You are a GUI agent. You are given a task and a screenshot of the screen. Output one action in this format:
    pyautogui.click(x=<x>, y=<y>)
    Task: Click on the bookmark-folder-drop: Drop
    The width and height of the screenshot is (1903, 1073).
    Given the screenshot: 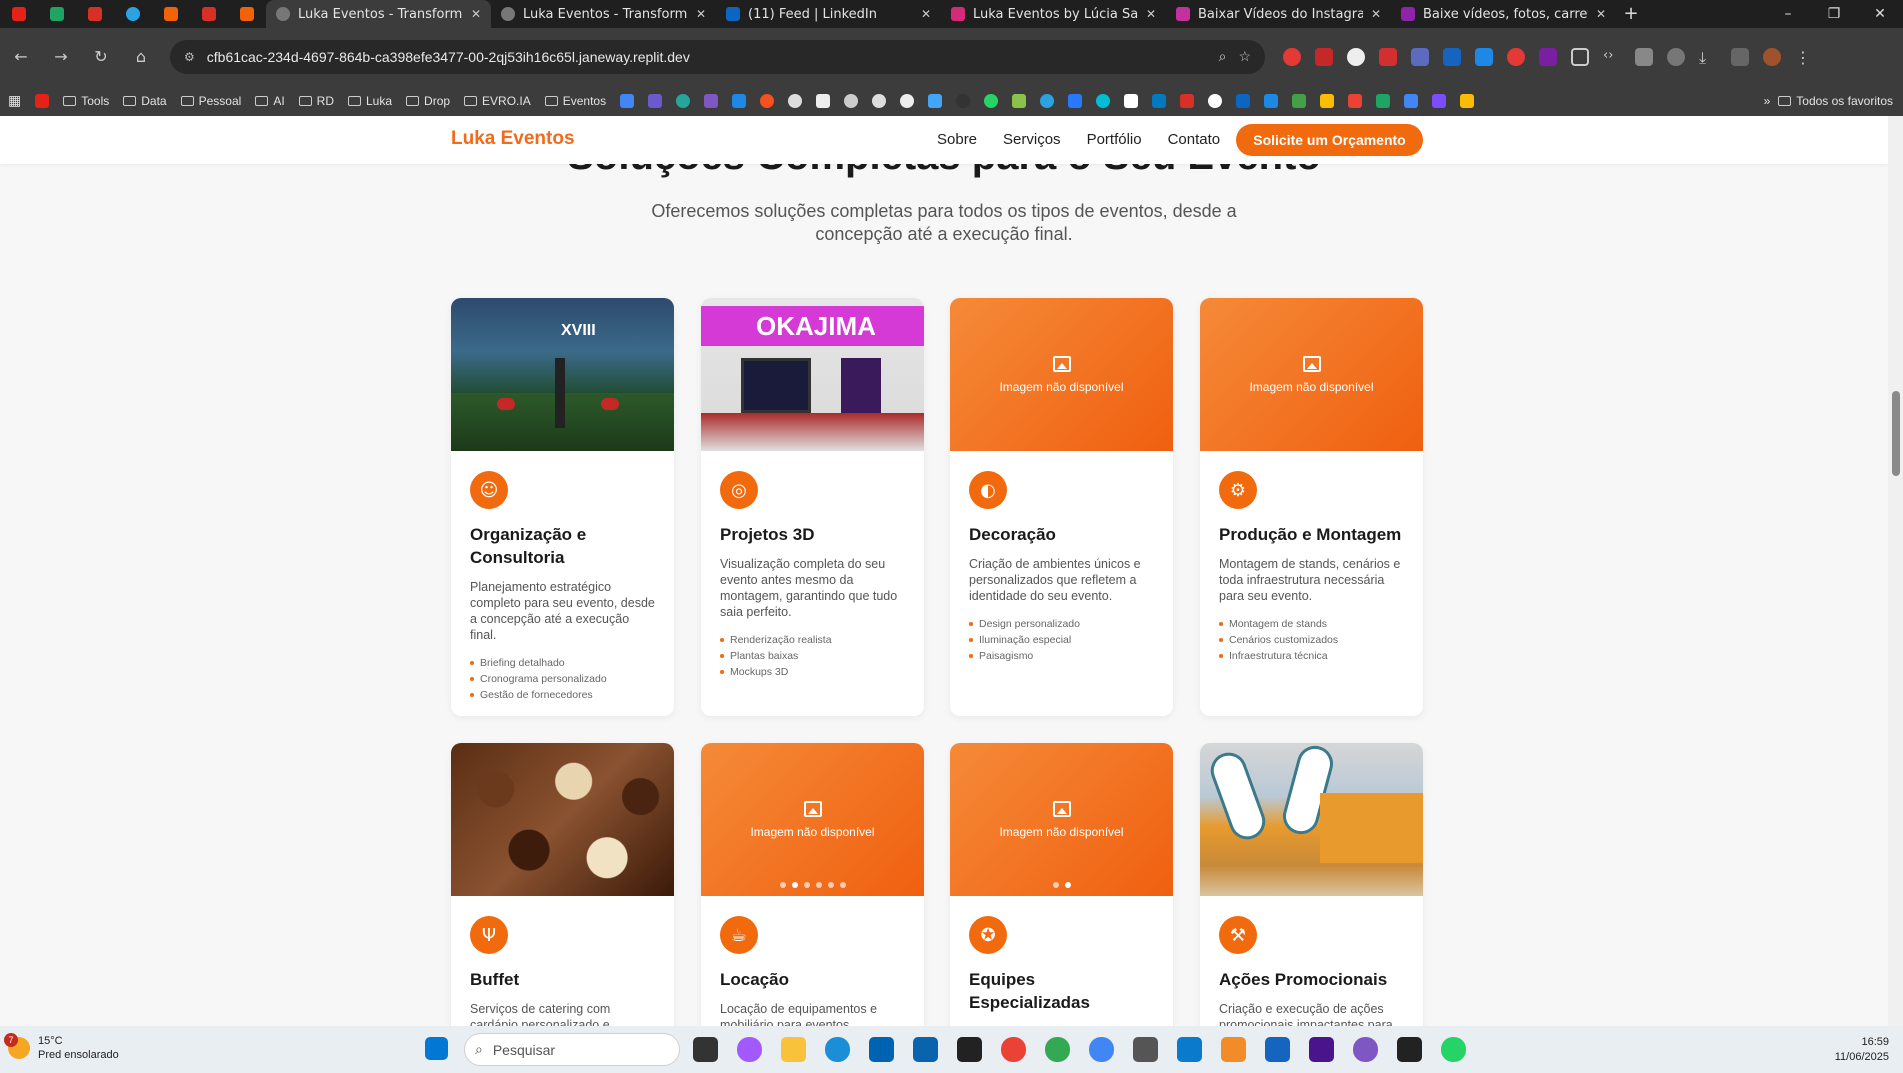 What is the action you would take?
    pyautogui.click(x=428, y=101)
    